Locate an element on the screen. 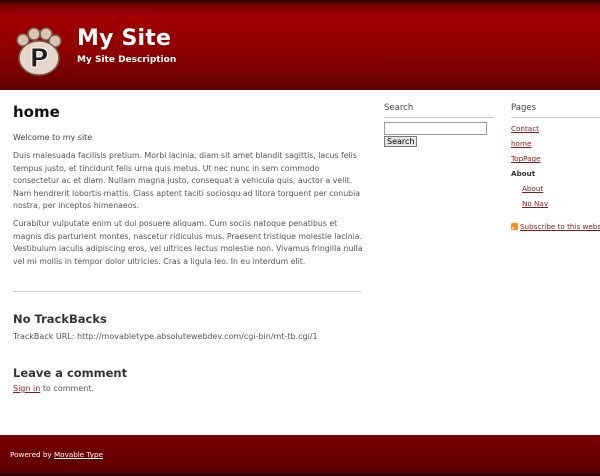  page-link-home: home is located at coordinates (555, 143).